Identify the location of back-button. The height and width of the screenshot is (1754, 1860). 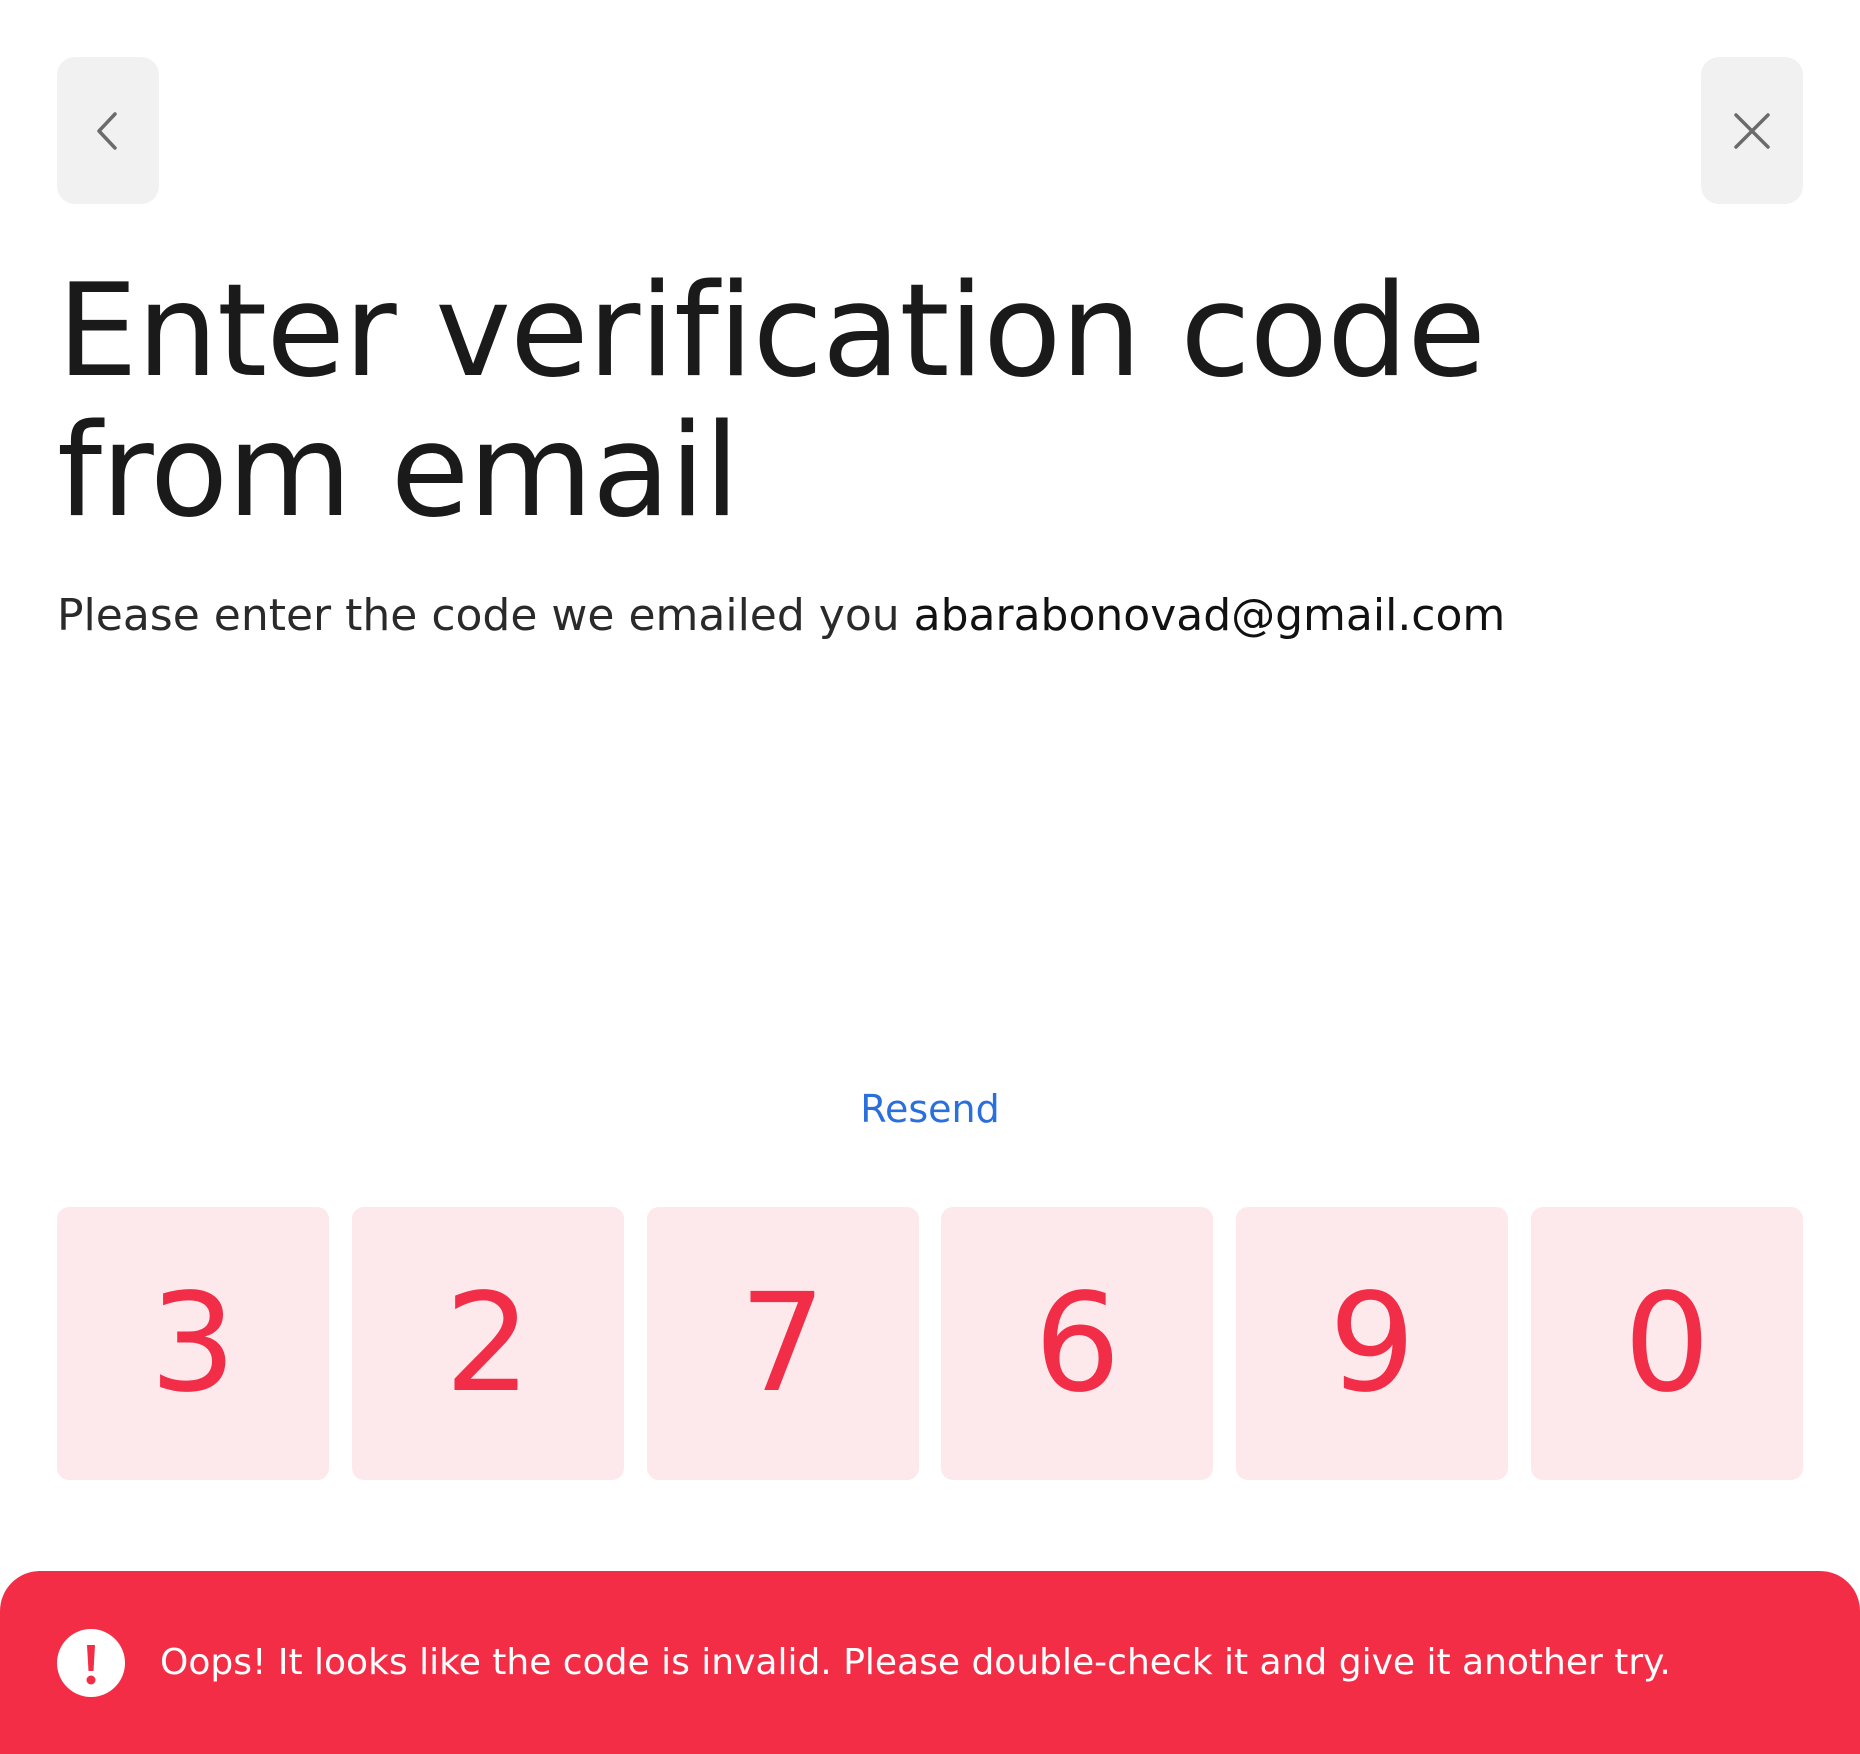
(108, 130).